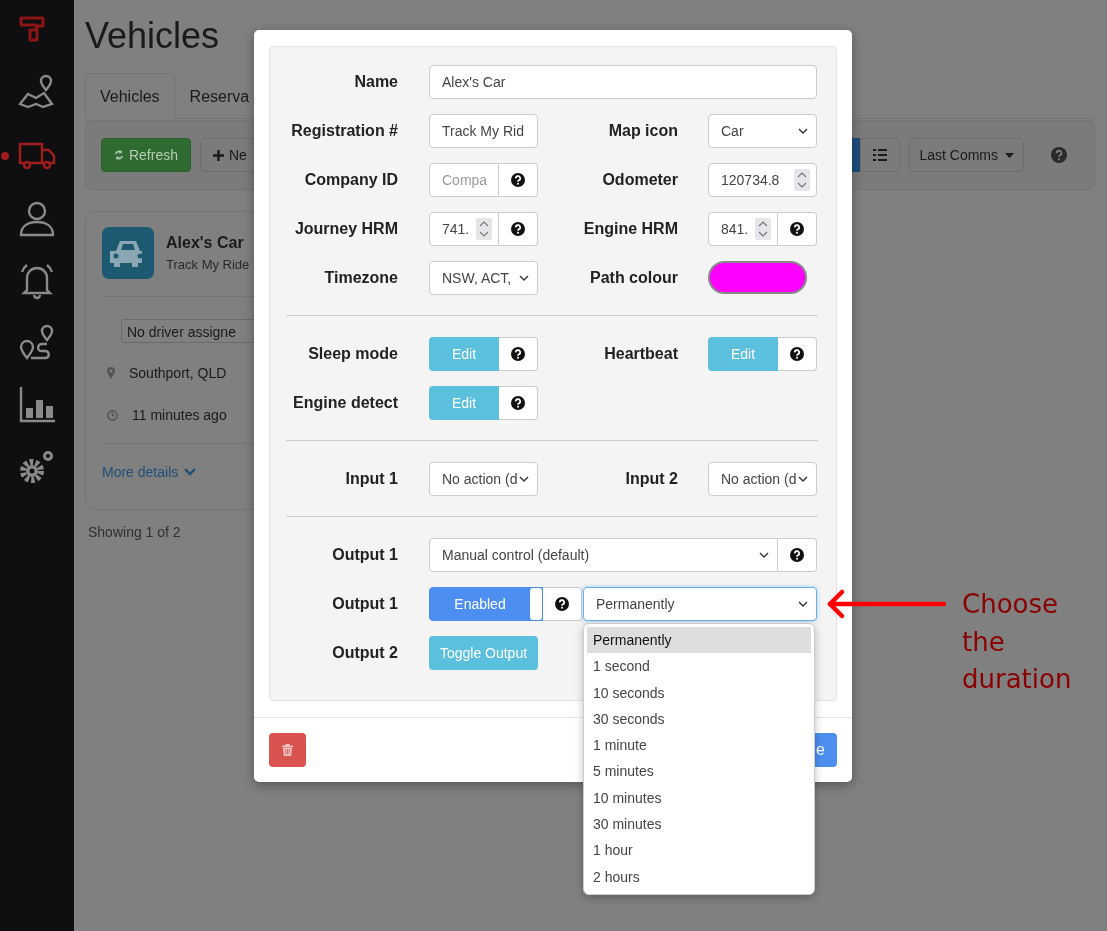 The width and height of the screenshot is (1107, 931). I want to click on field-label: Timezone, so click(361, 278).